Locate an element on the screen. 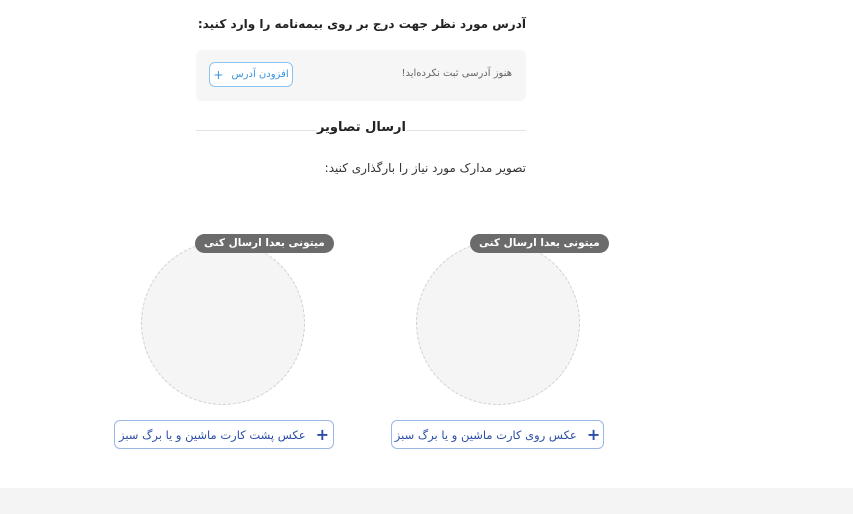  upload-back-button: + عکس پشت کارت ماشین و یا برگ سبز is located at coordinates (224, 434).